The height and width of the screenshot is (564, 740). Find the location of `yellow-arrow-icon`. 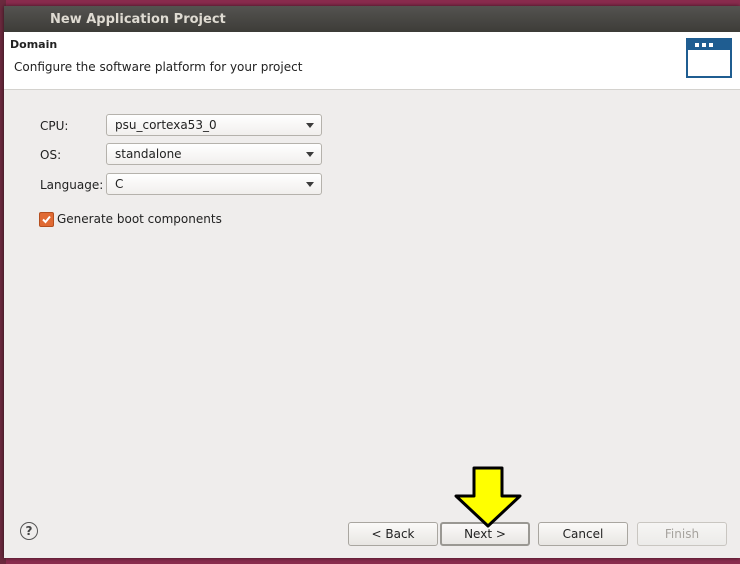

yellow-arrow-icon is located at coordinates (488, 497).